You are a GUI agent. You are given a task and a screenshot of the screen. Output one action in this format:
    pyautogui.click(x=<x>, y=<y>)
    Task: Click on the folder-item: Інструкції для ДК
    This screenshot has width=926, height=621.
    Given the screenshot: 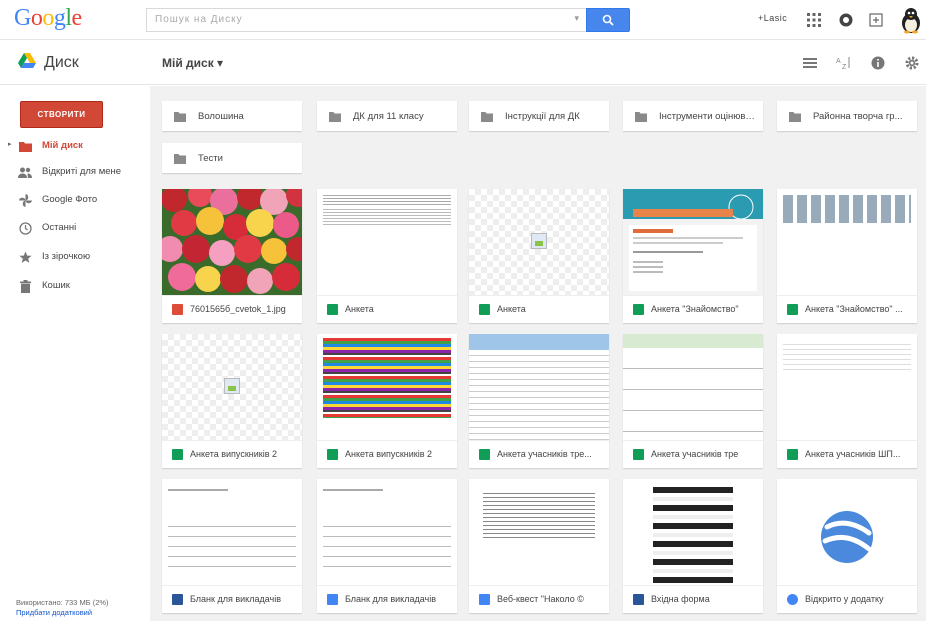 What is the action you would take?
    pyautogui.click(x=539, y=116)
    